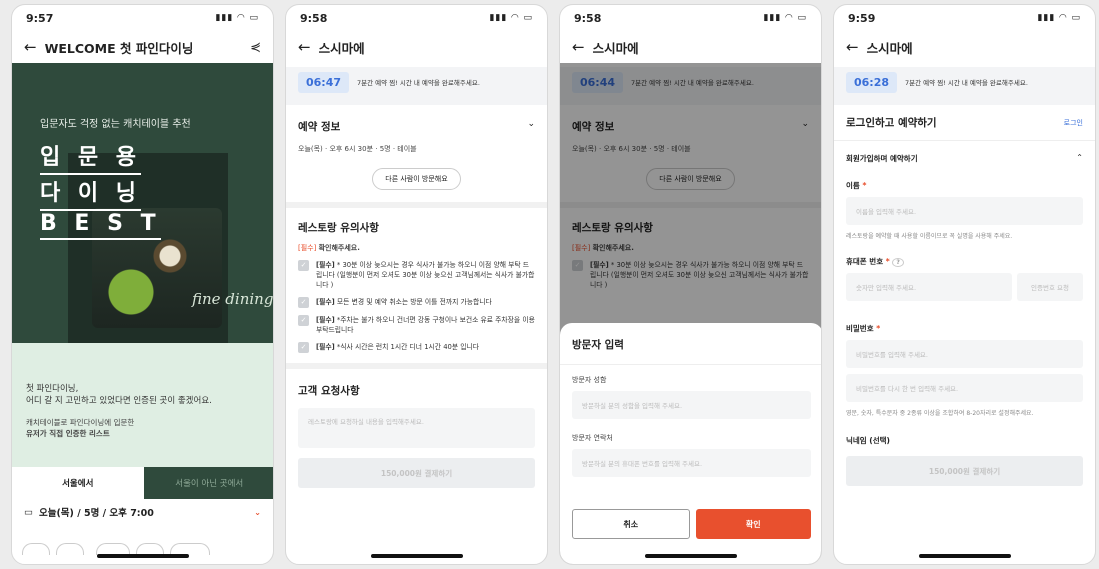 The image size is (1099, 569). I want to click on timer-message: 7분간 예약 찜! 시간 내 예약을 완료해주세요., so click(966, 83).